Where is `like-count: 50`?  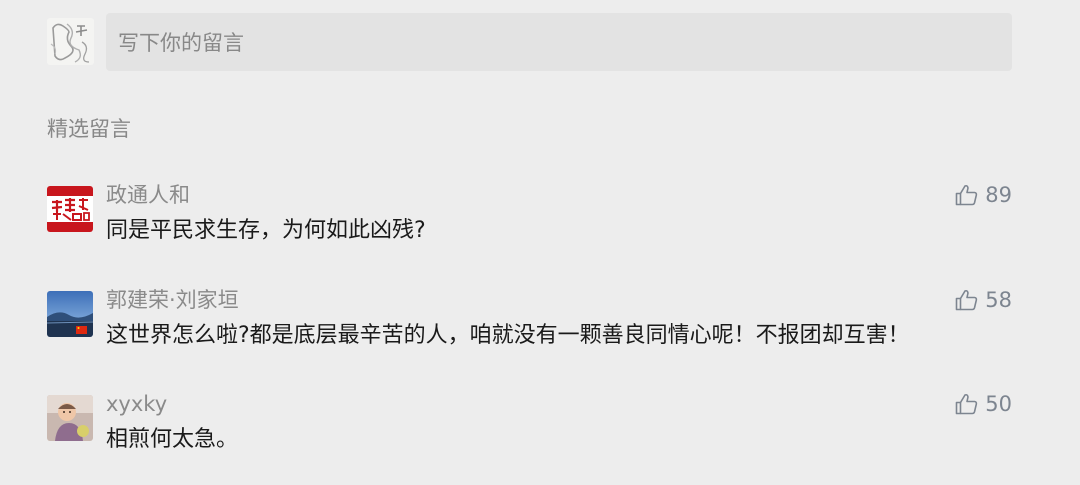
like-count: 50 is located at coordinates (998, 404).